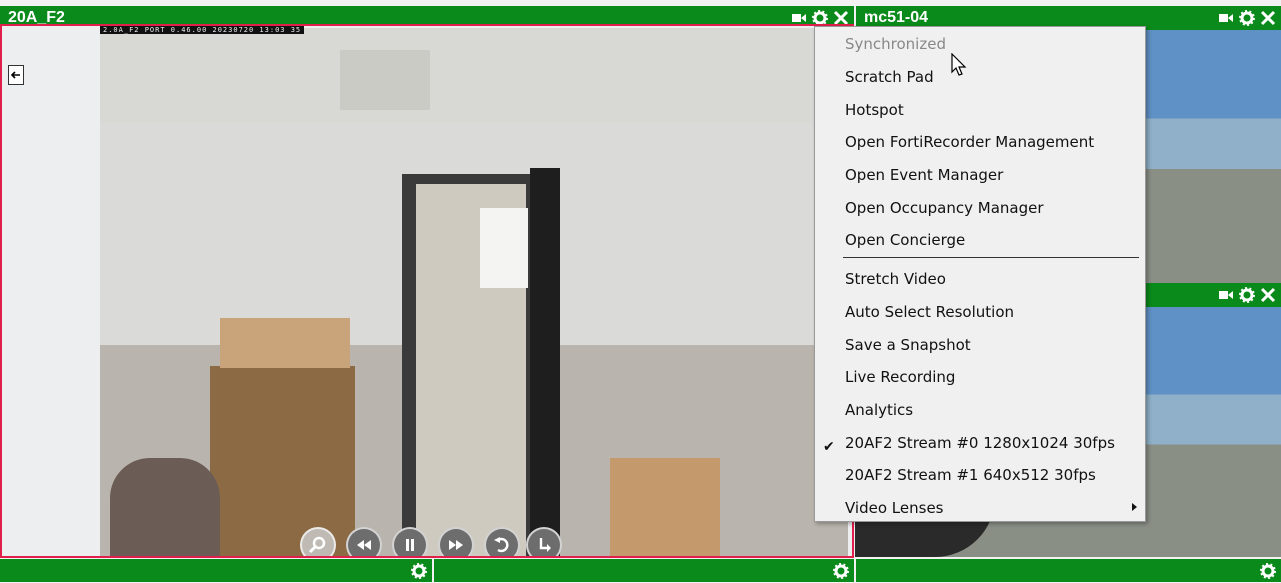 The height and width of the screenshot is (583, 1281). Describe the element at coordinates (504, 248) in the screenshot. I see `window` at that location.